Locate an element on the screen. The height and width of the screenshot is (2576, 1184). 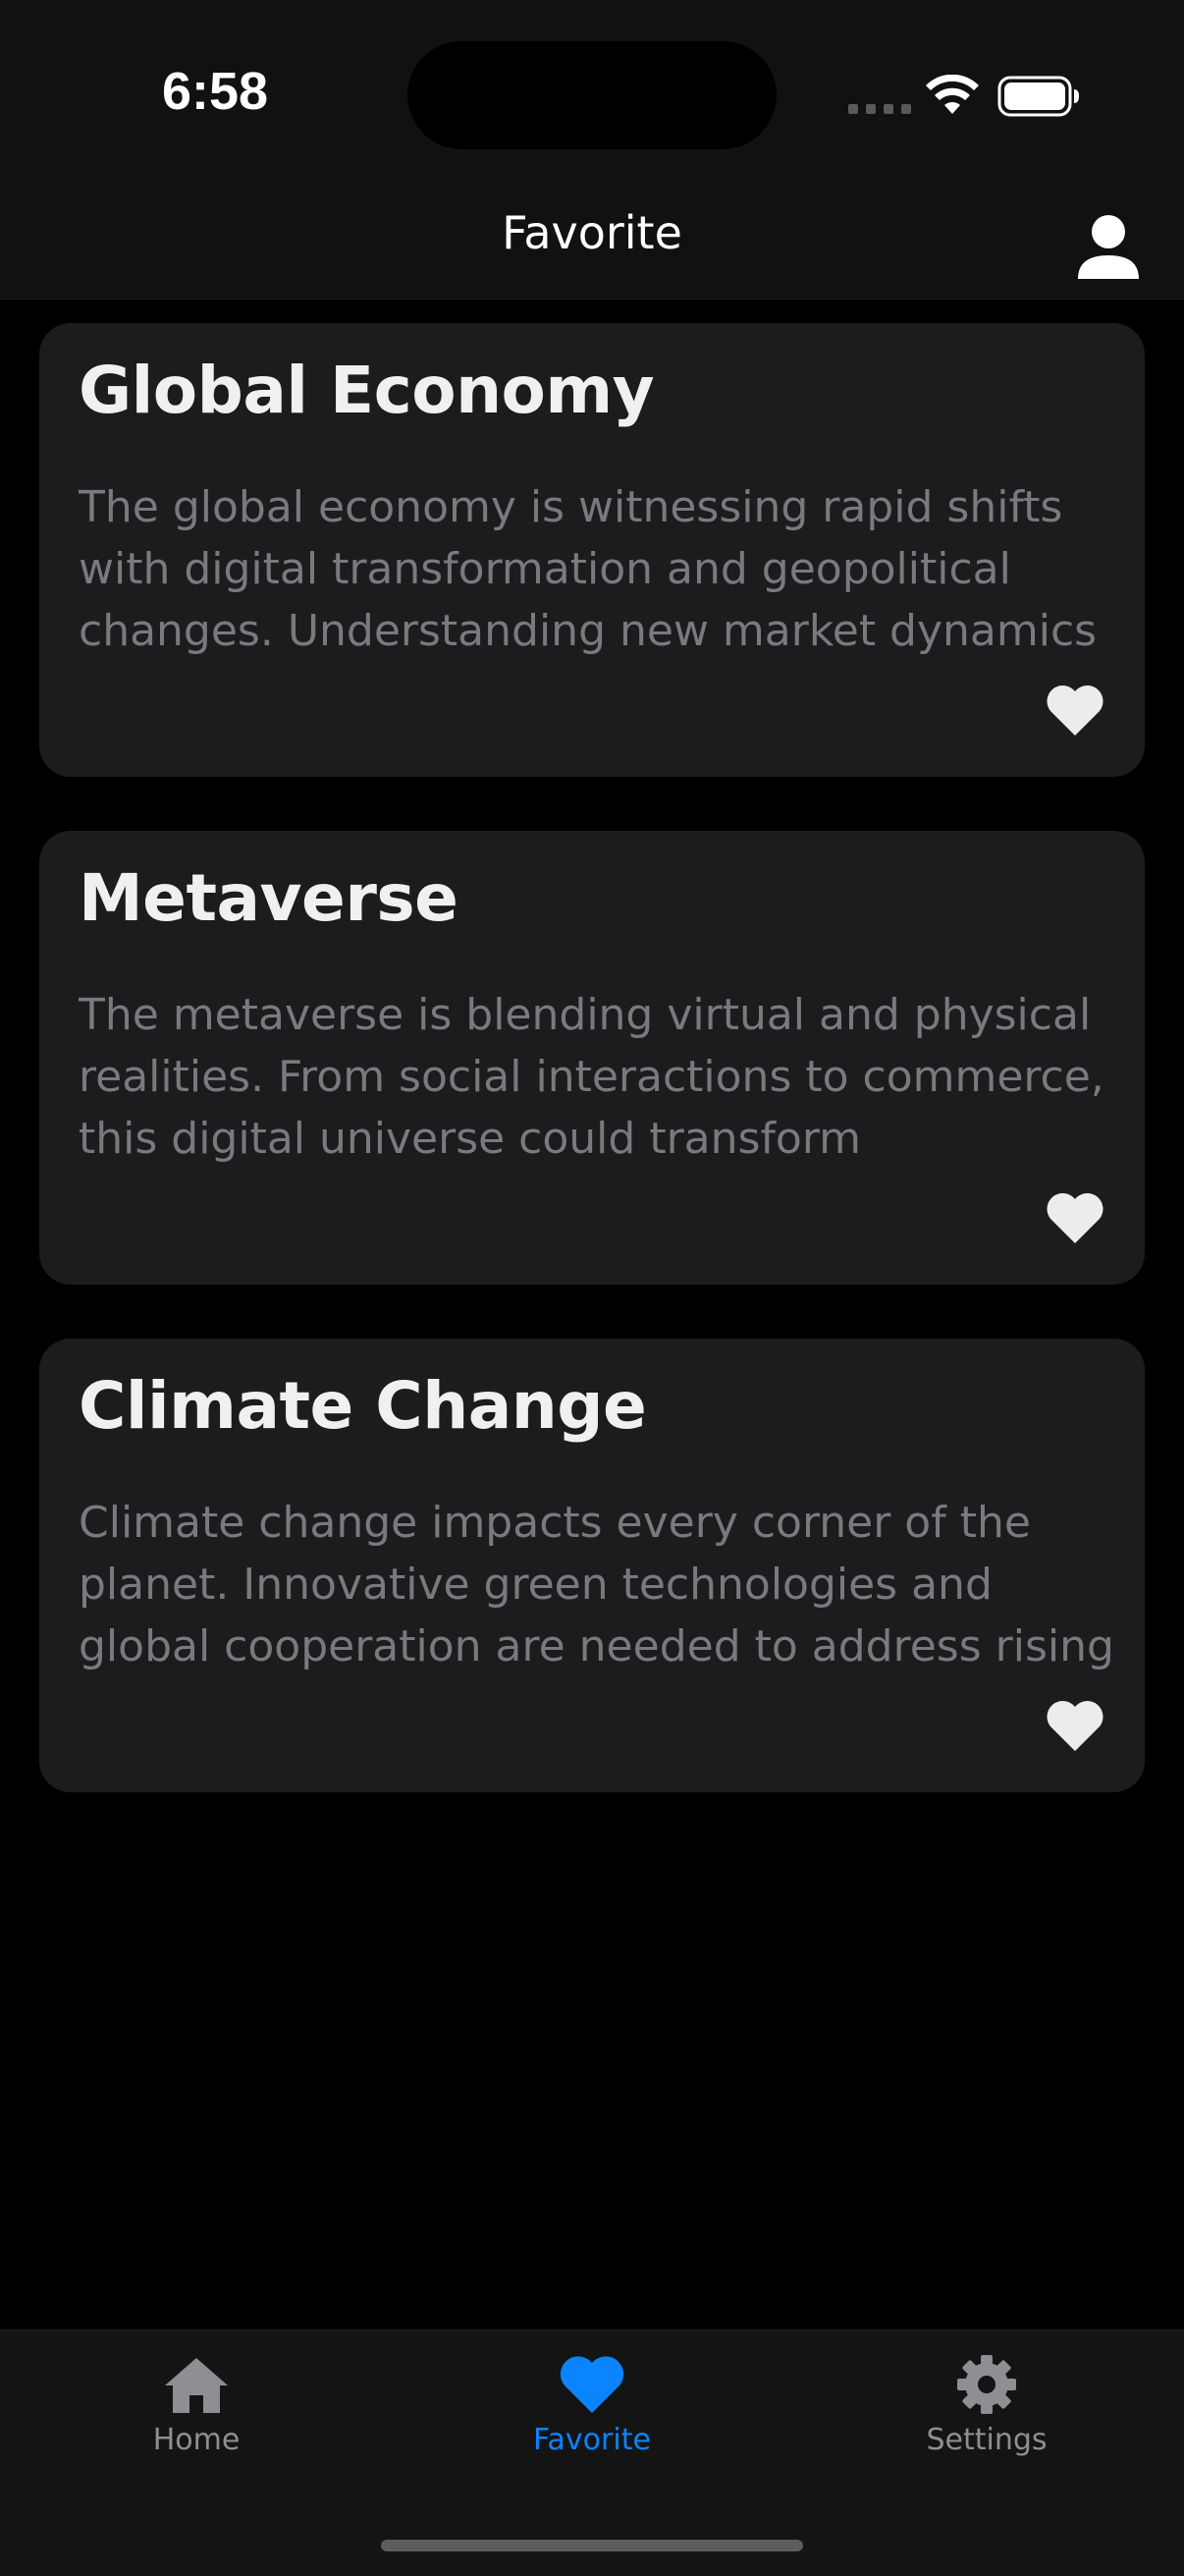
card-title: Global Economy is located at coordinates (367, 390).